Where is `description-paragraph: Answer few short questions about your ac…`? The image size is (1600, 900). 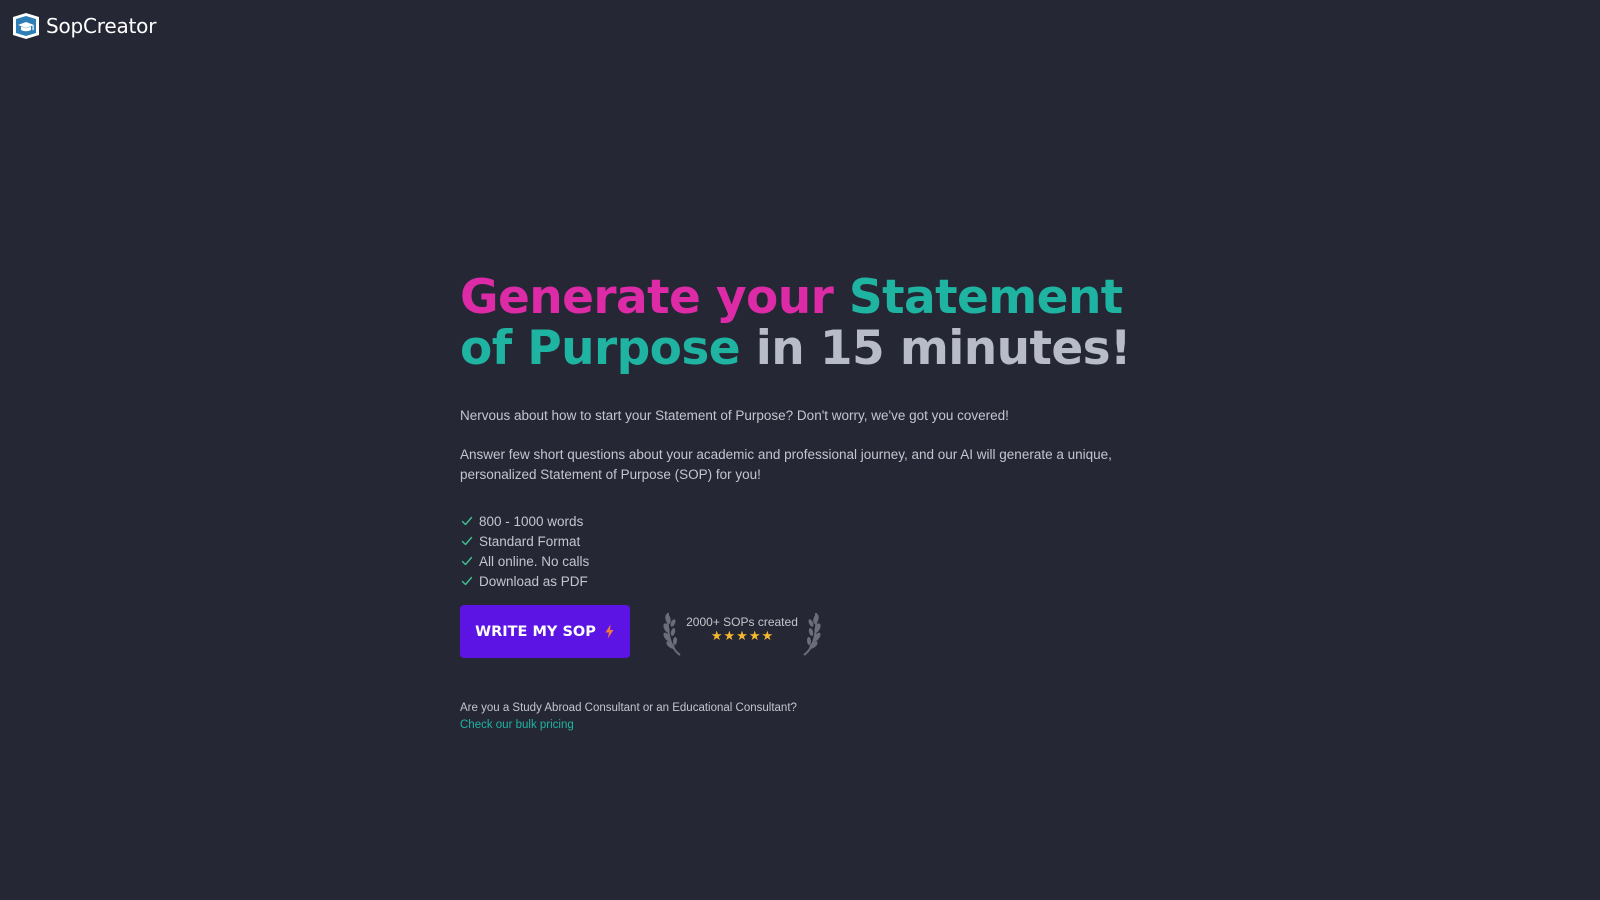
description-paragraph: Answer few short questions about your ac… is located at coordinates (786, 464).